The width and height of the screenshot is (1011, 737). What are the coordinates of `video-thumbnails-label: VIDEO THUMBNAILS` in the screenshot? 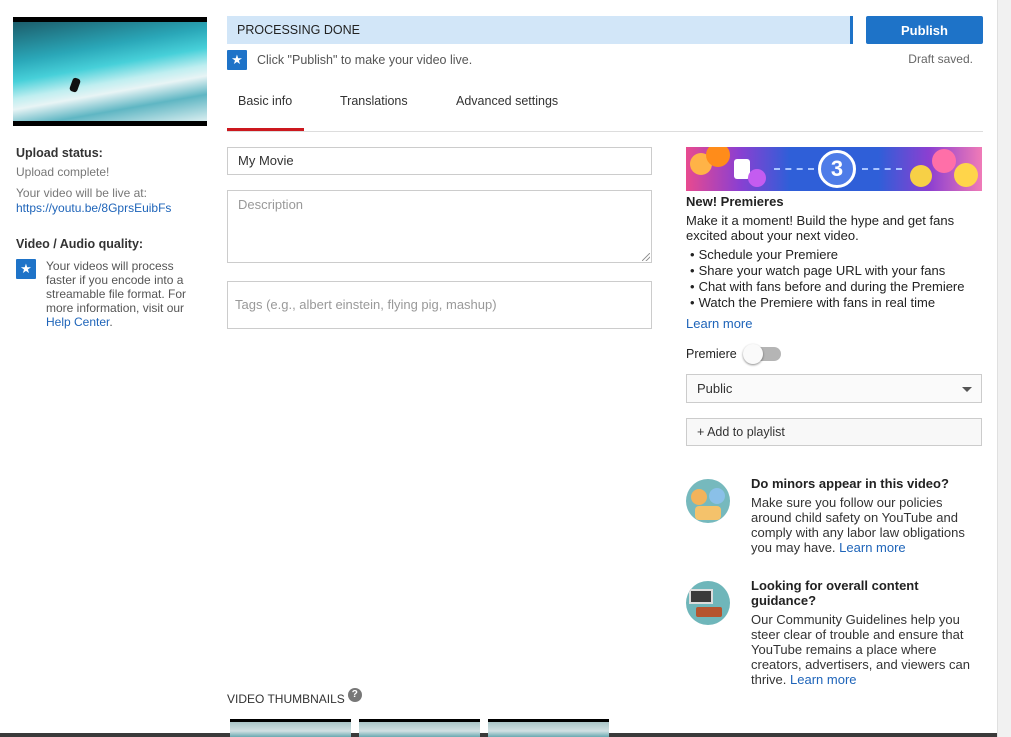 It's located at (286, 699).